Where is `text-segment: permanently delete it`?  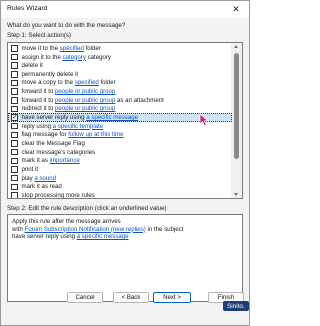
text-segment: permanently delete it is located at coordinates (50, 74).